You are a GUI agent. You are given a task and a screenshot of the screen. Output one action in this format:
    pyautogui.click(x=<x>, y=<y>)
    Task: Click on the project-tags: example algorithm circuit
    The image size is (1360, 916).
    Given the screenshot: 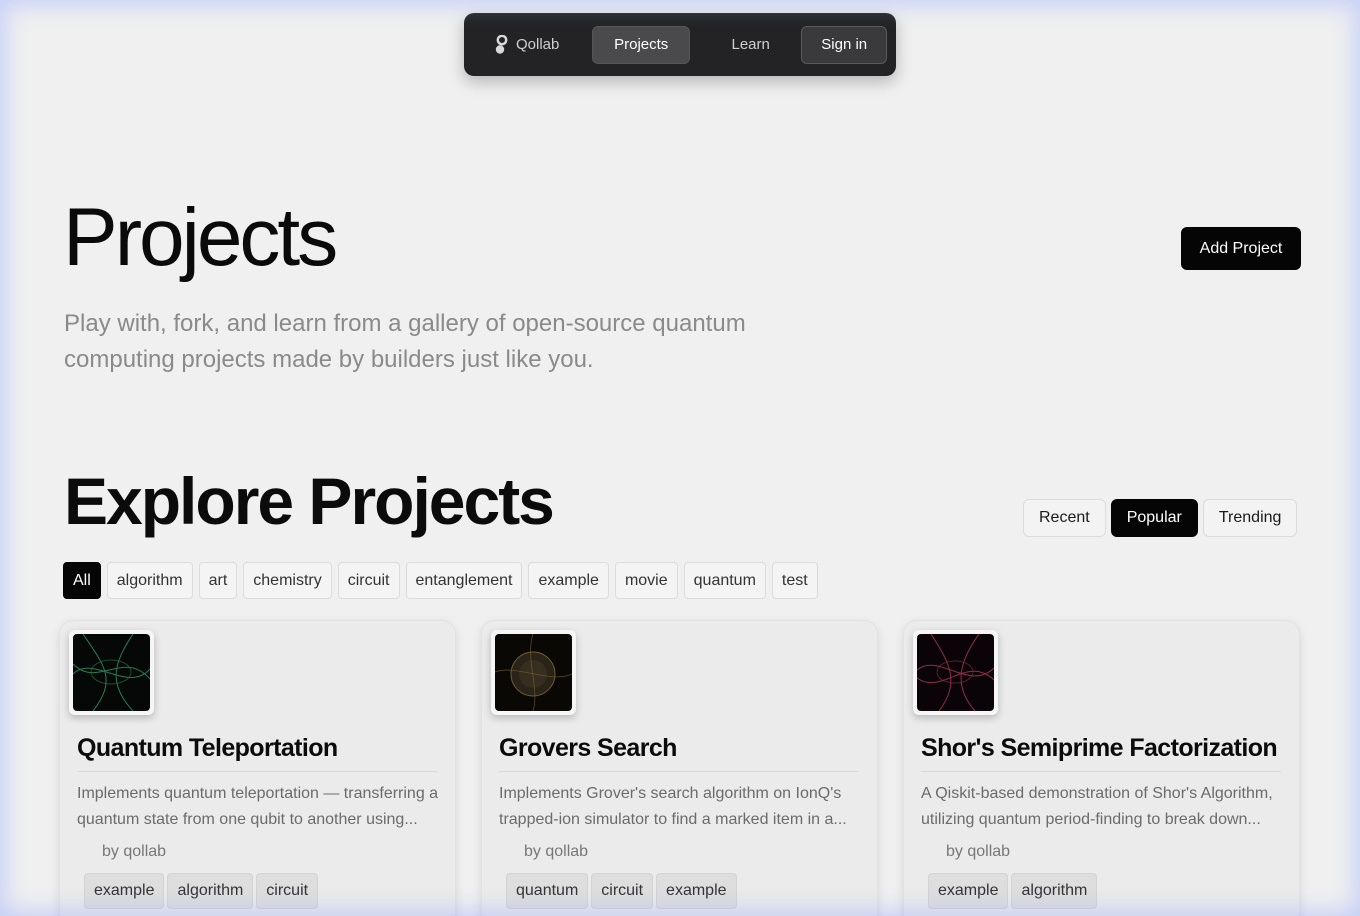 What is the action you would take?
    pyautogui.click(x=201, y=891)
    